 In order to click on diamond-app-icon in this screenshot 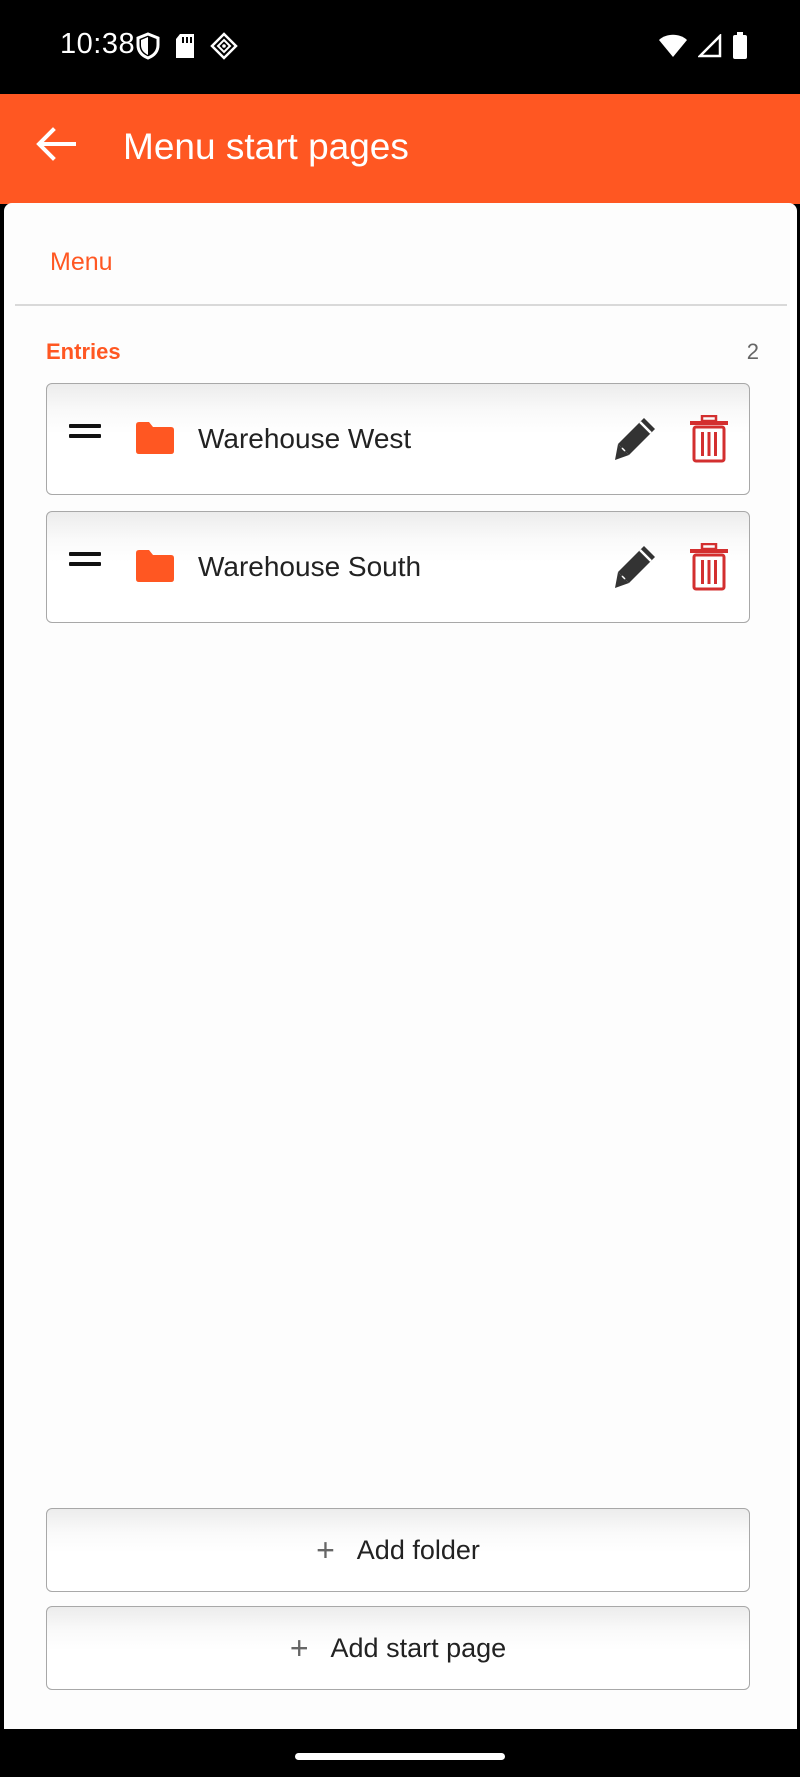, I will do `click(224, 48)`.